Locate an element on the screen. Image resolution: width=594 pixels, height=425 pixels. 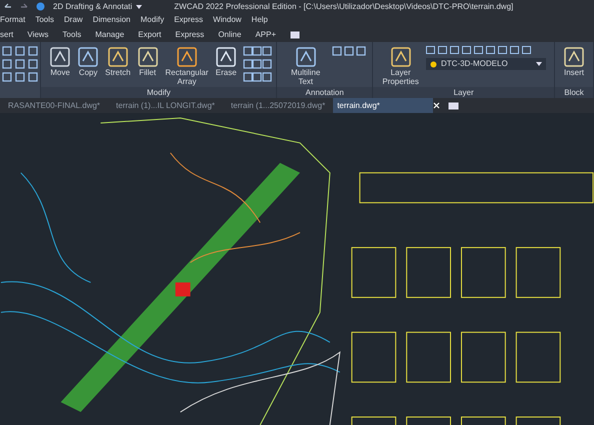
undo-icon is located at coordinates (8, 6).